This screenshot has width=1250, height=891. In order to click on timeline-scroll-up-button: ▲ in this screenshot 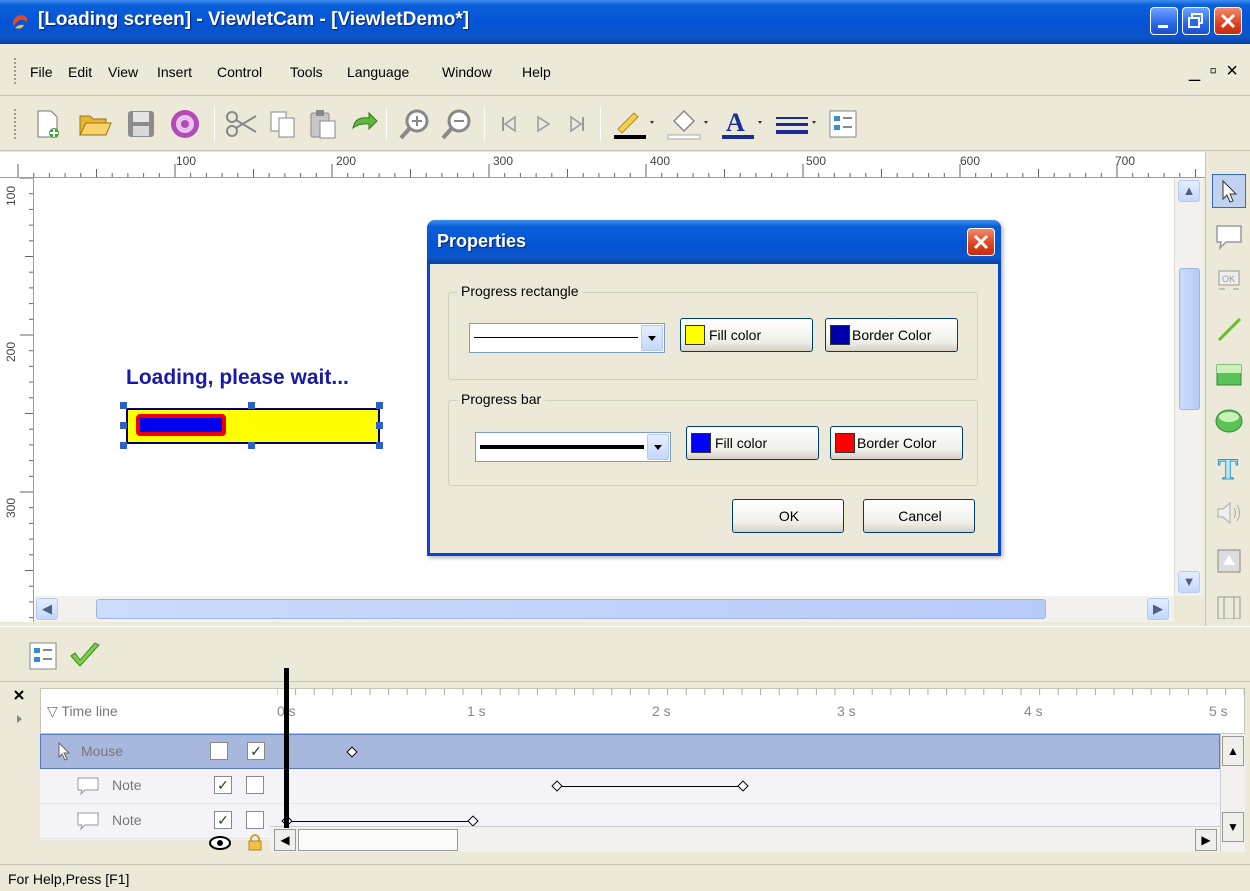, I will do `click(1233, 751)`.